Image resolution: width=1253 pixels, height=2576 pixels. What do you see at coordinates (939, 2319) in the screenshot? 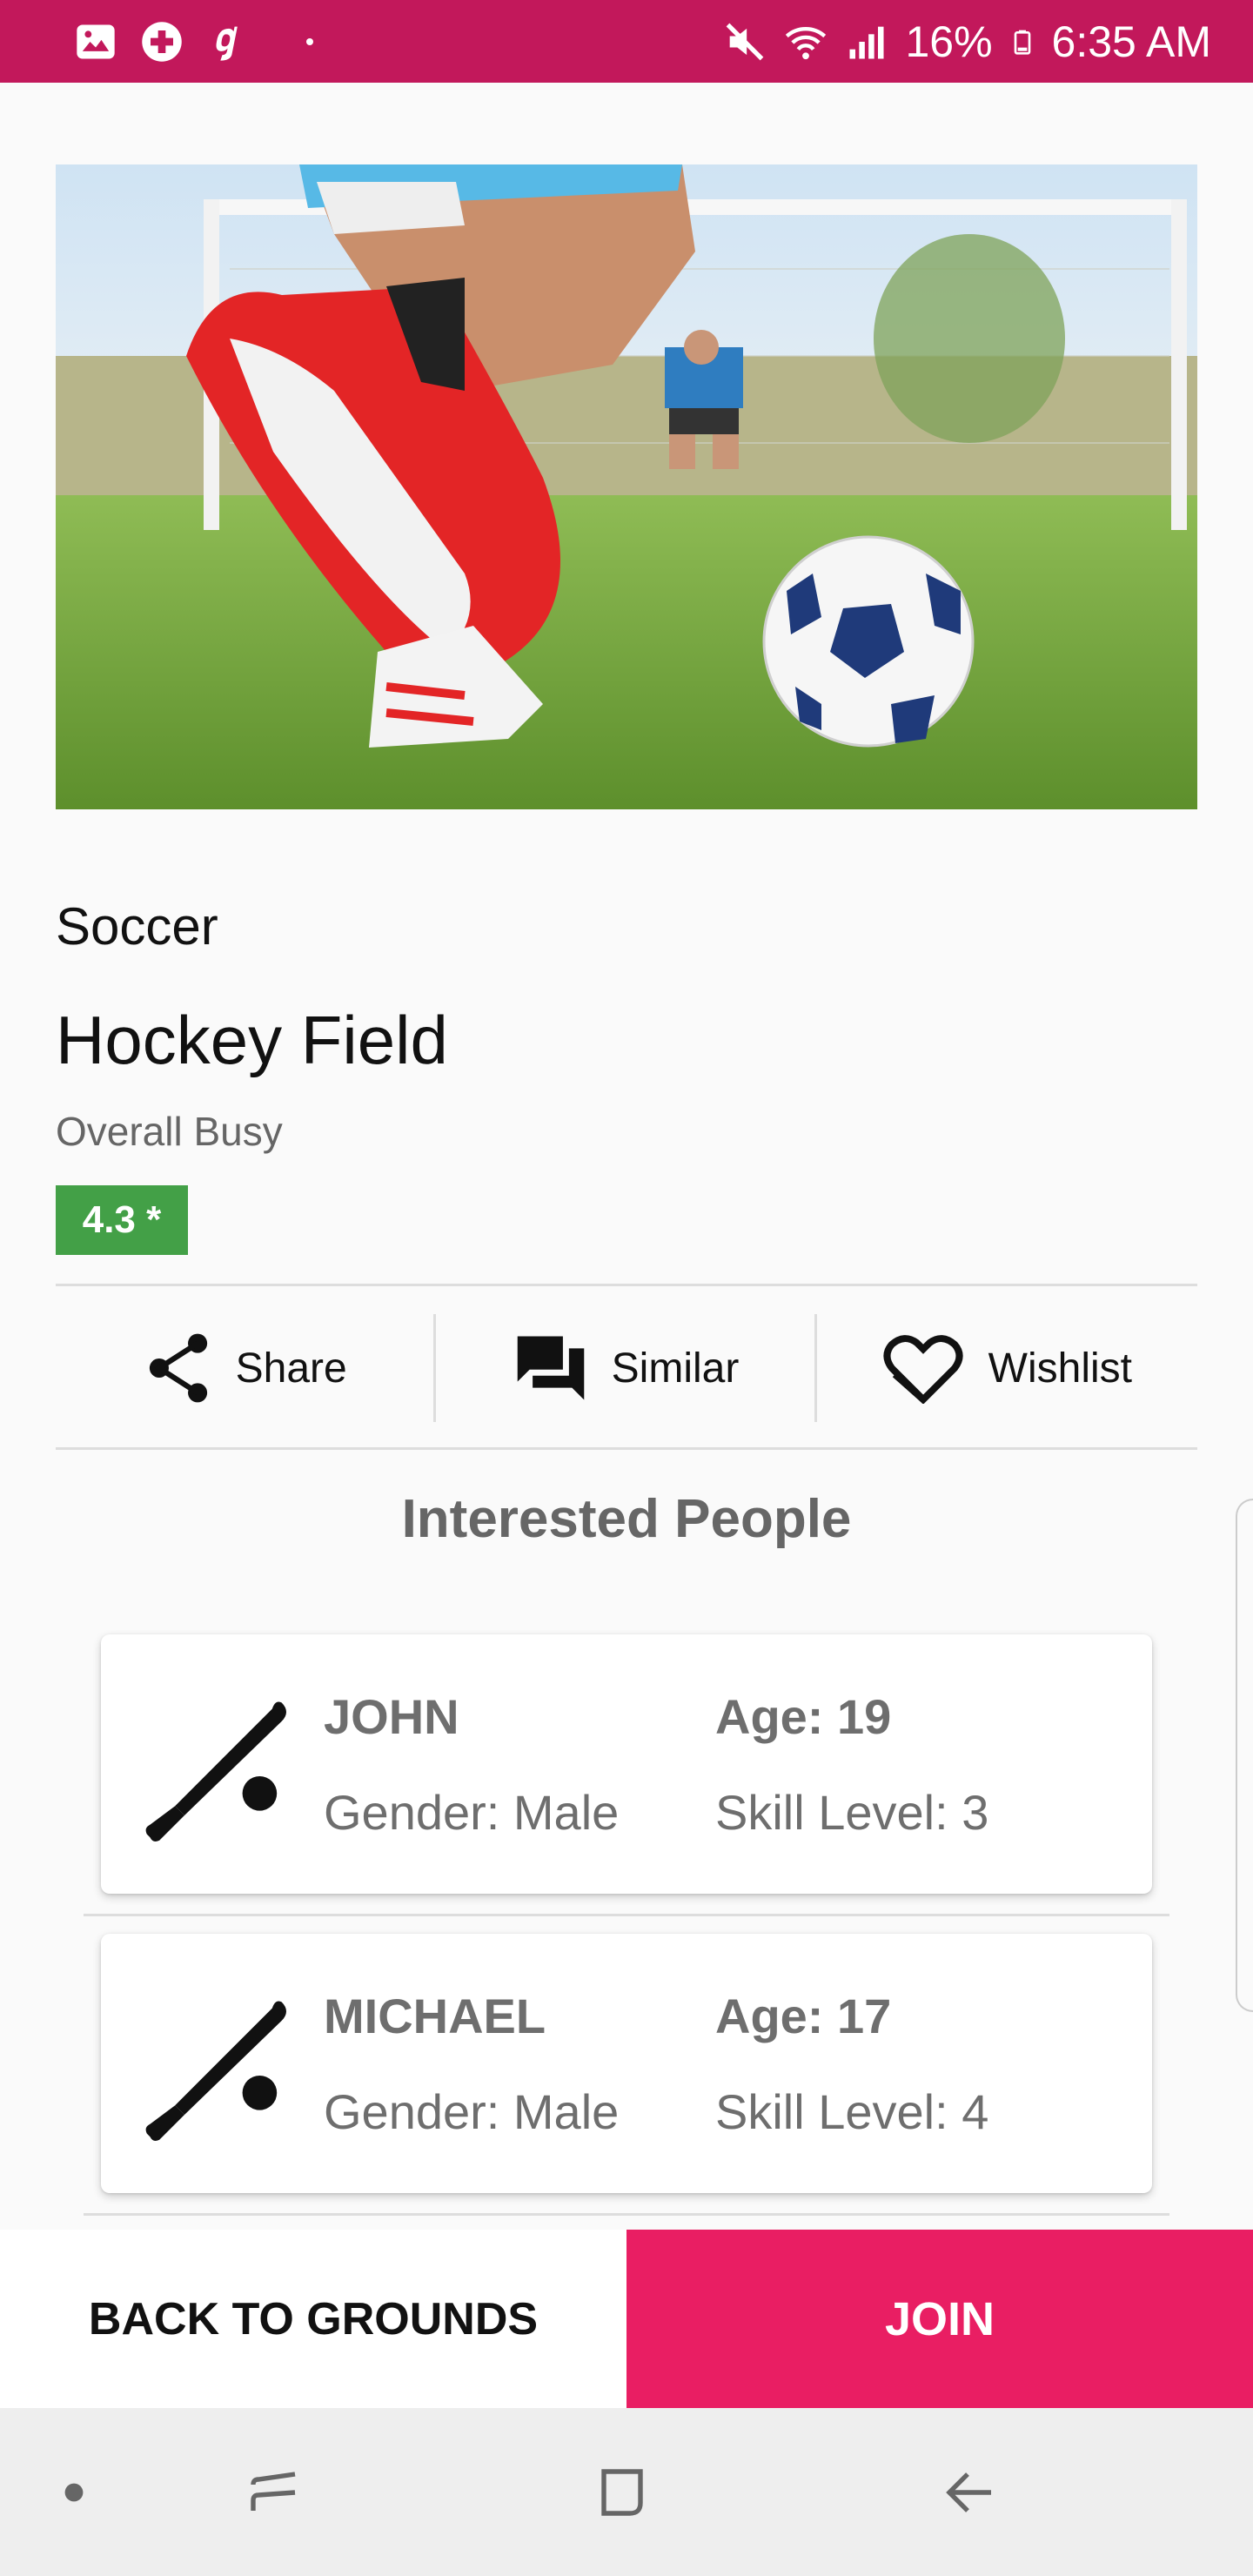
I see `join-button: JOIN` at bounding box center [939, 2319].